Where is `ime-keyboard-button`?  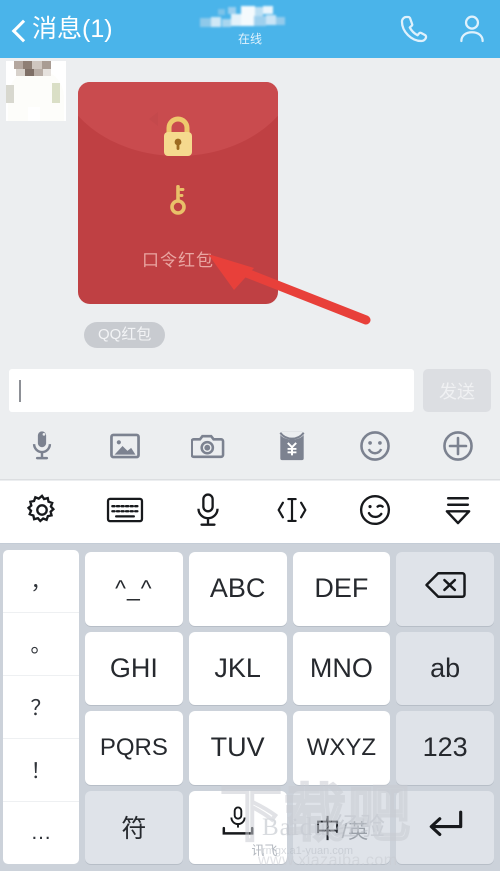 ime-keyboard-button is located at coordinates (124, 512).